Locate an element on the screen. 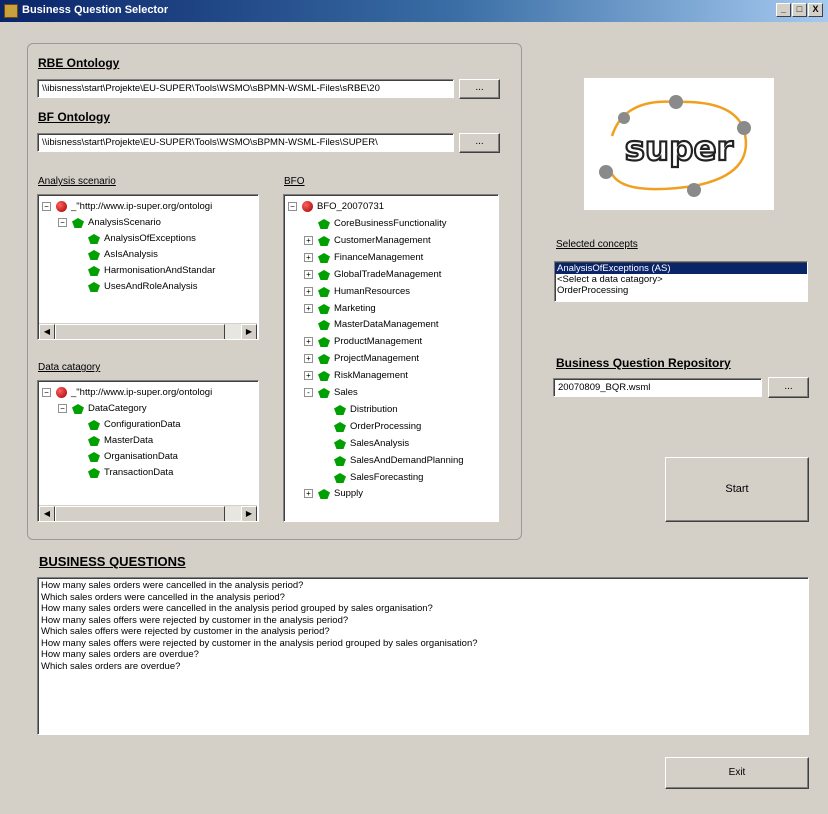 The height and width of the screenshot is (814, 828). exit-button: Exit is located at coordinates (737, 773).